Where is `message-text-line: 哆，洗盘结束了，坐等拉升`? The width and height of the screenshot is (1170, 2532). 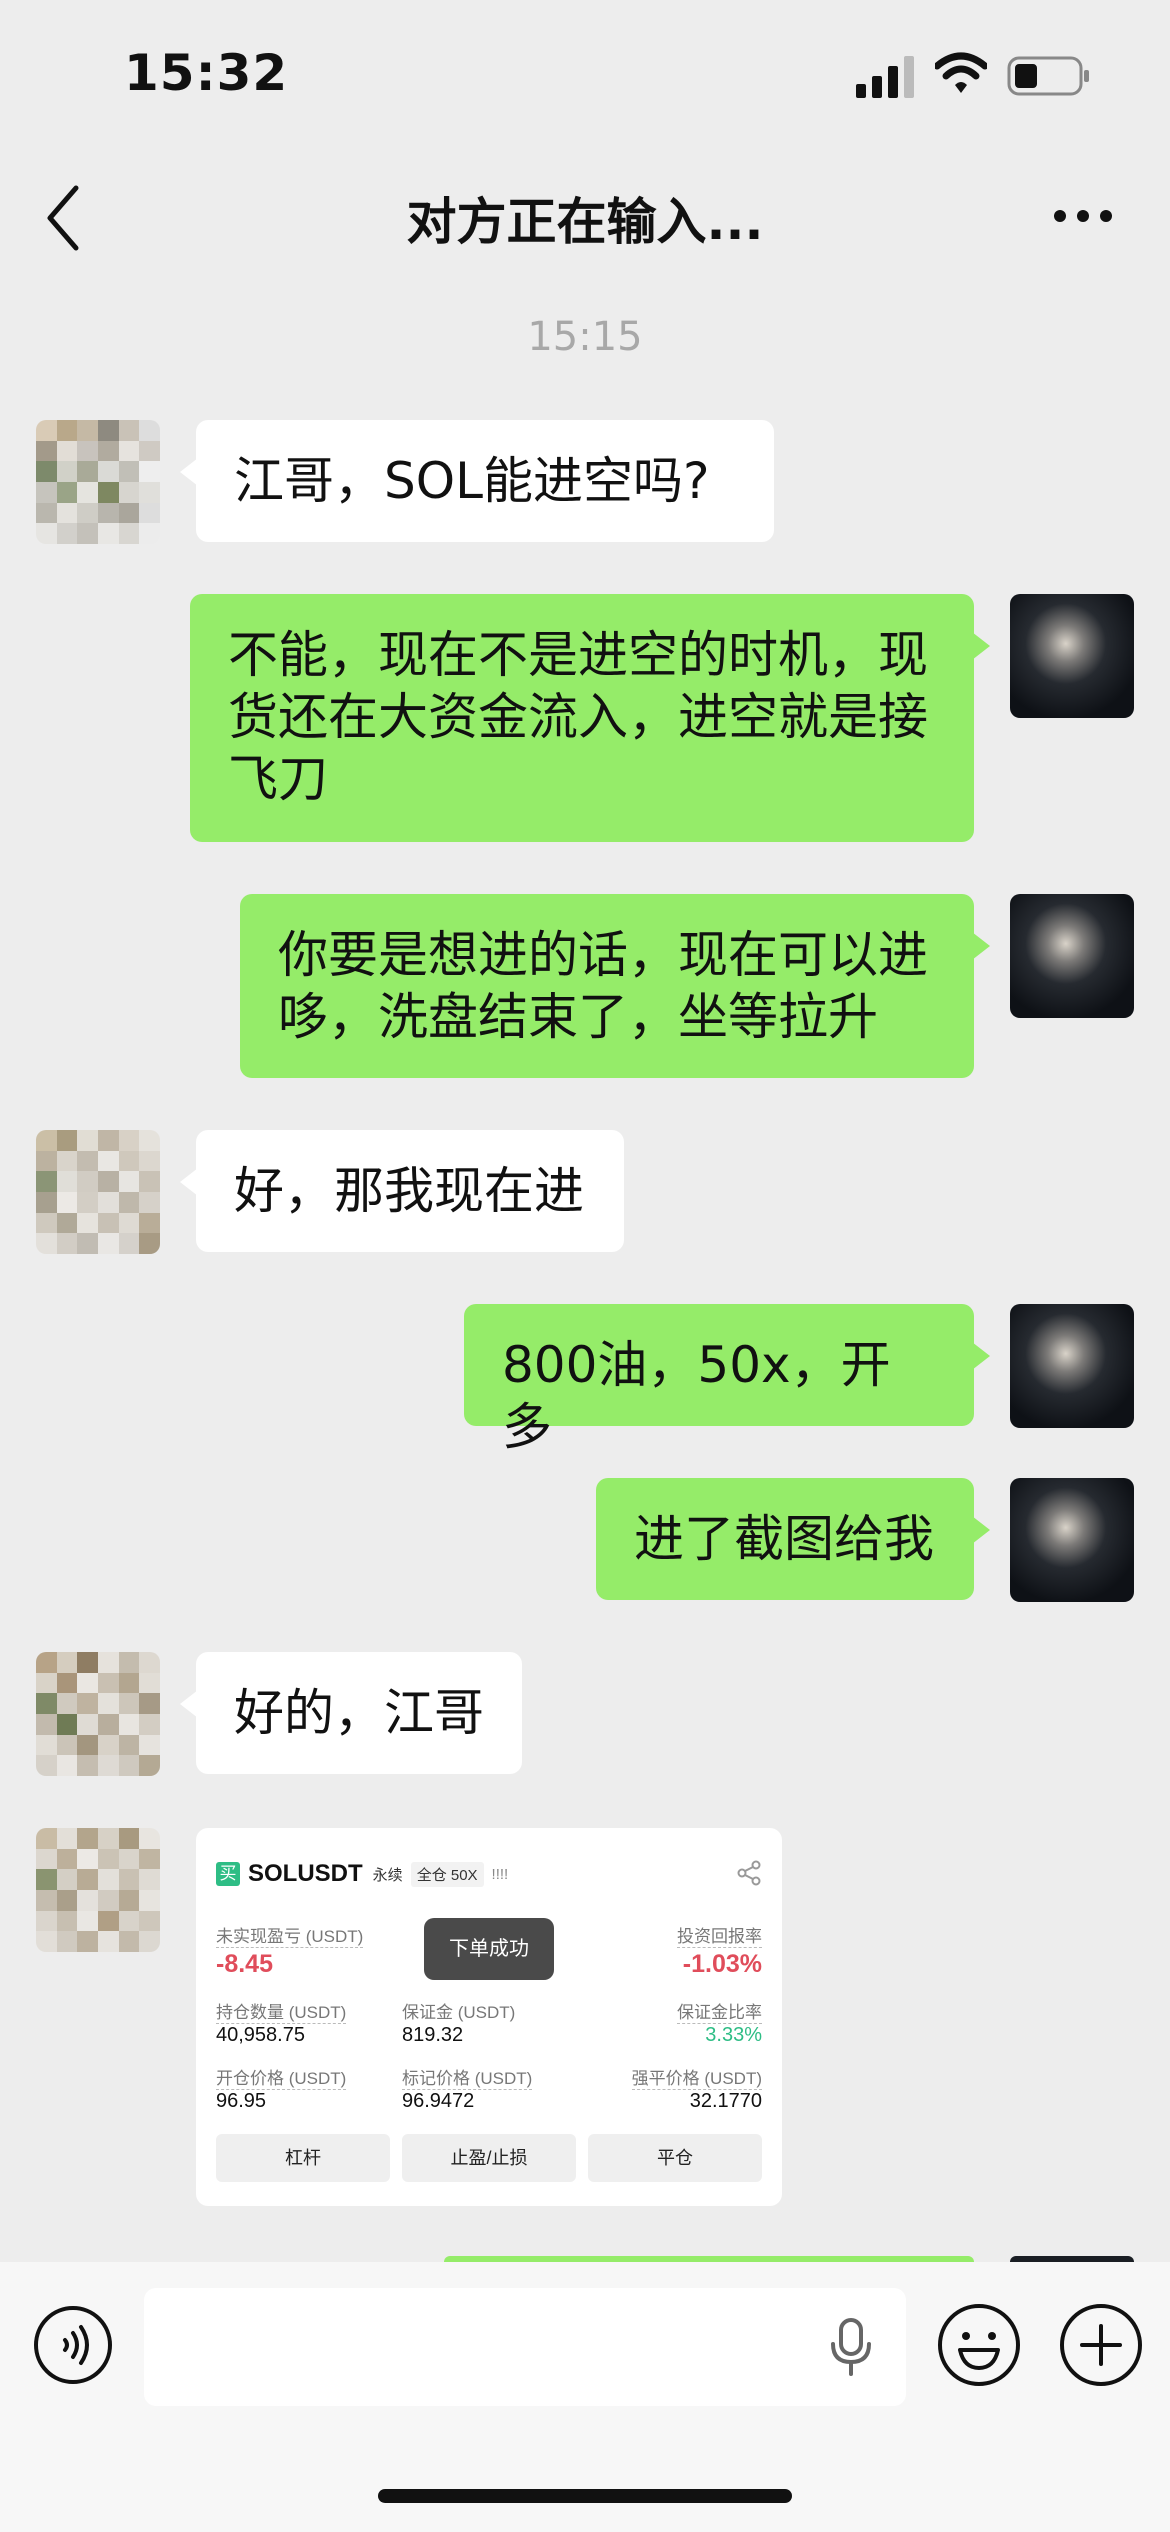
message-text-line: 哆，洗盘结束了，坐等拉升 is located at coordinates (578, 1017).